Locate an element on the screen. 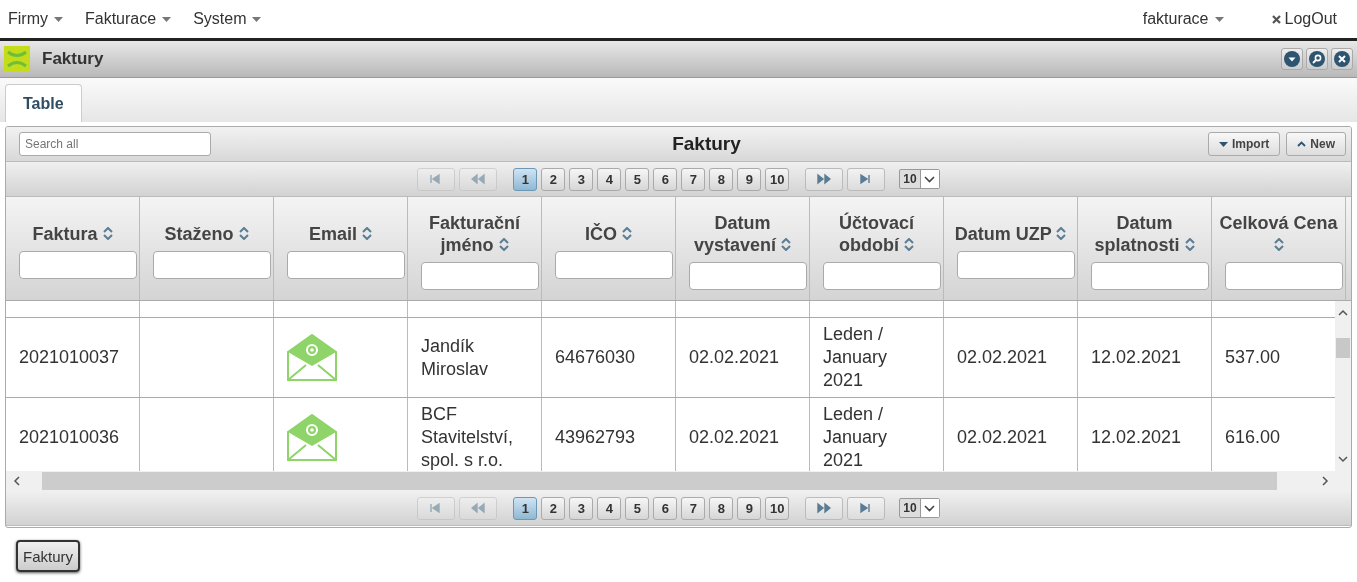  user-menu: fakturace is located at coordinates (1183, 19).